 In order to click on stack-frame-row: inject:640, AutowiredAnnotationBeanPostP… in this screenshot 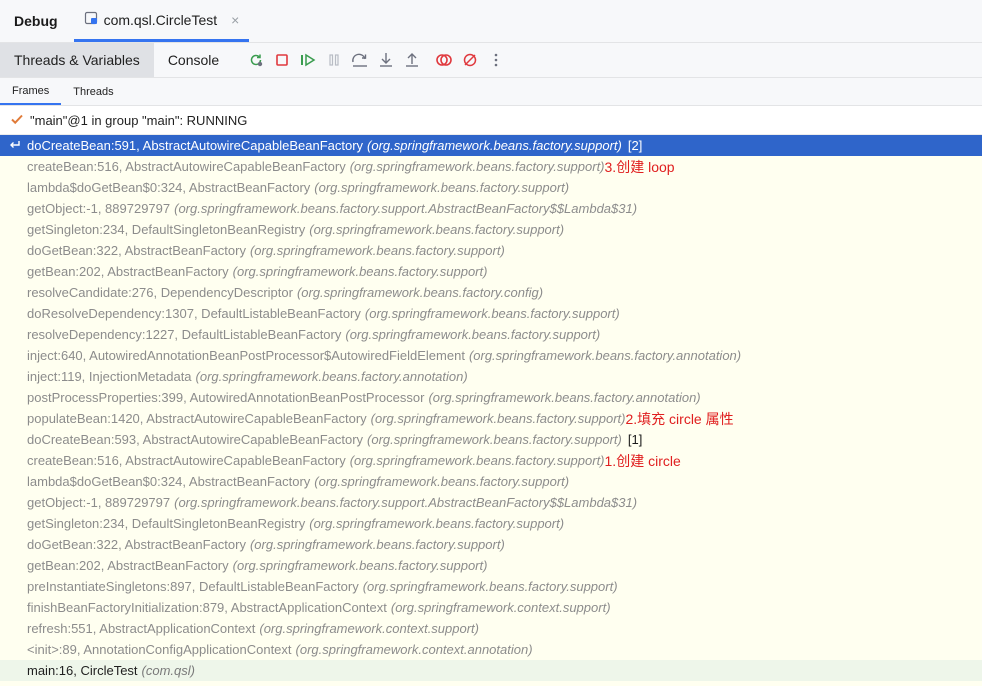, I will do `click(491, 355)`.